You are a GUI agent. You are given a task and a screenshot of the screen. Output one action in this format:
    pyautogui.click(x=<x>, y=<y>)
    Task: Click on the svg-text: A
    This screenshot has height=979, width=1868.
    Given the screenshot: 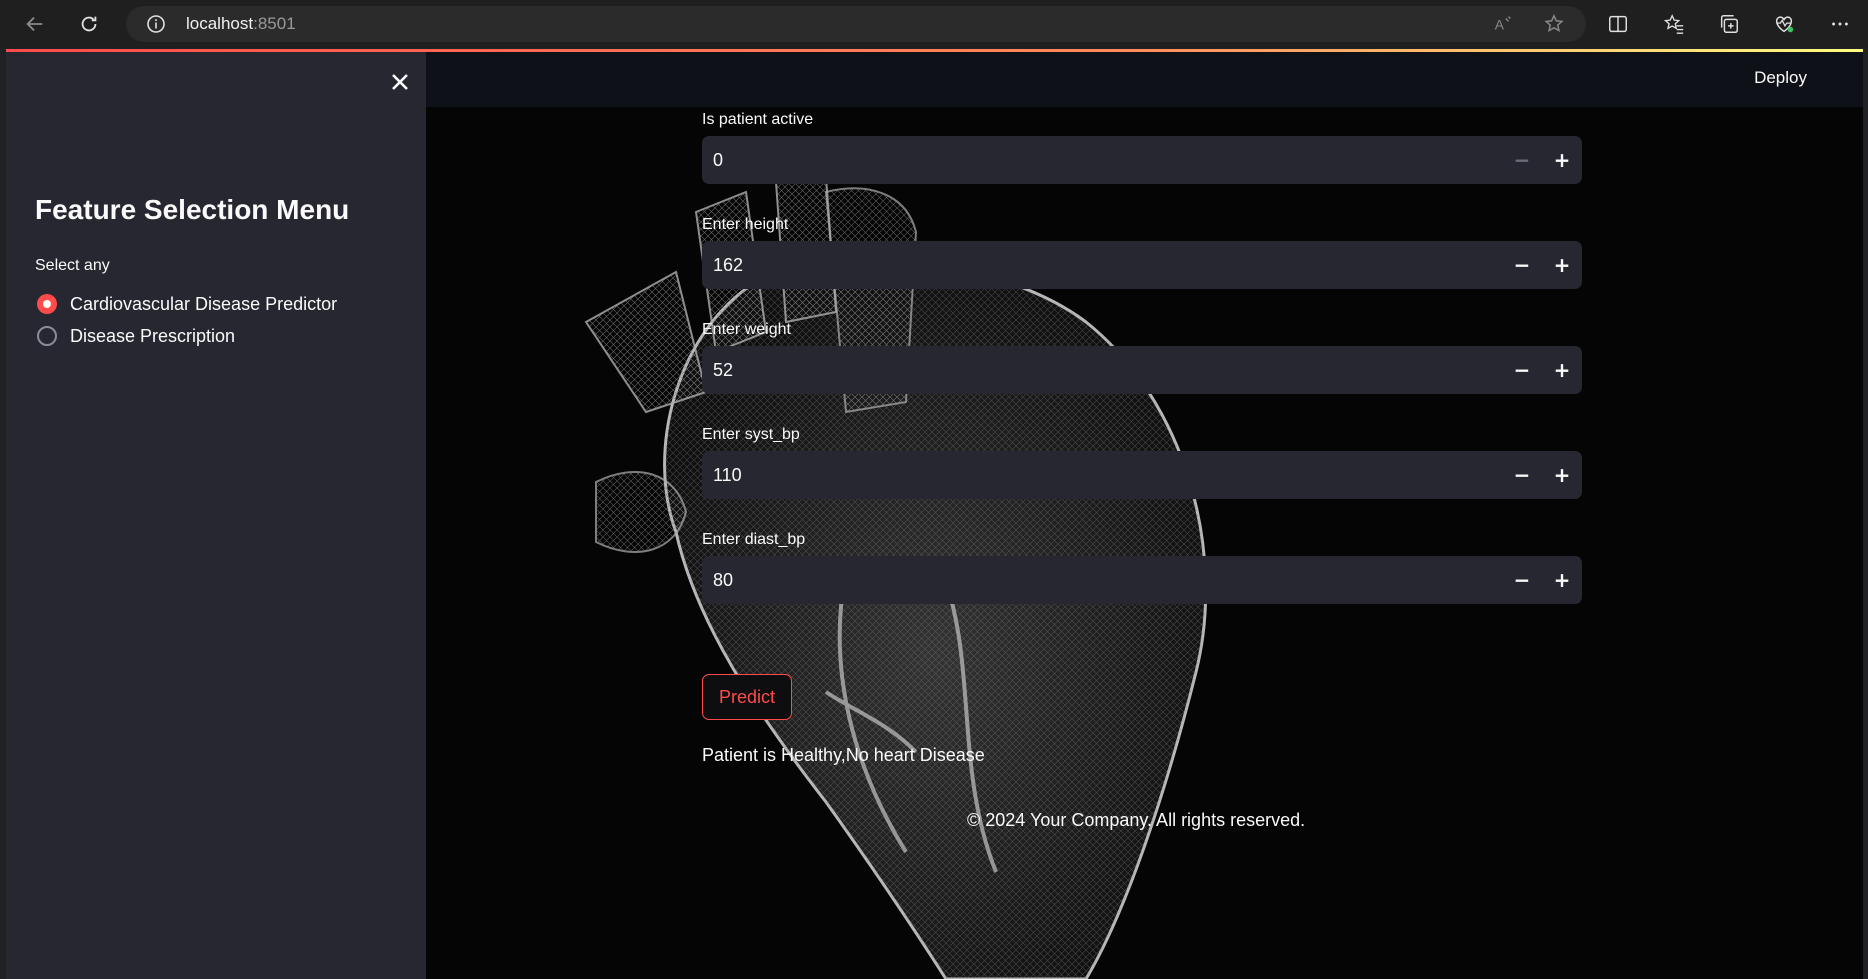 What is the action you would take?
    pyautogui.click(x=1500, y=25)
    